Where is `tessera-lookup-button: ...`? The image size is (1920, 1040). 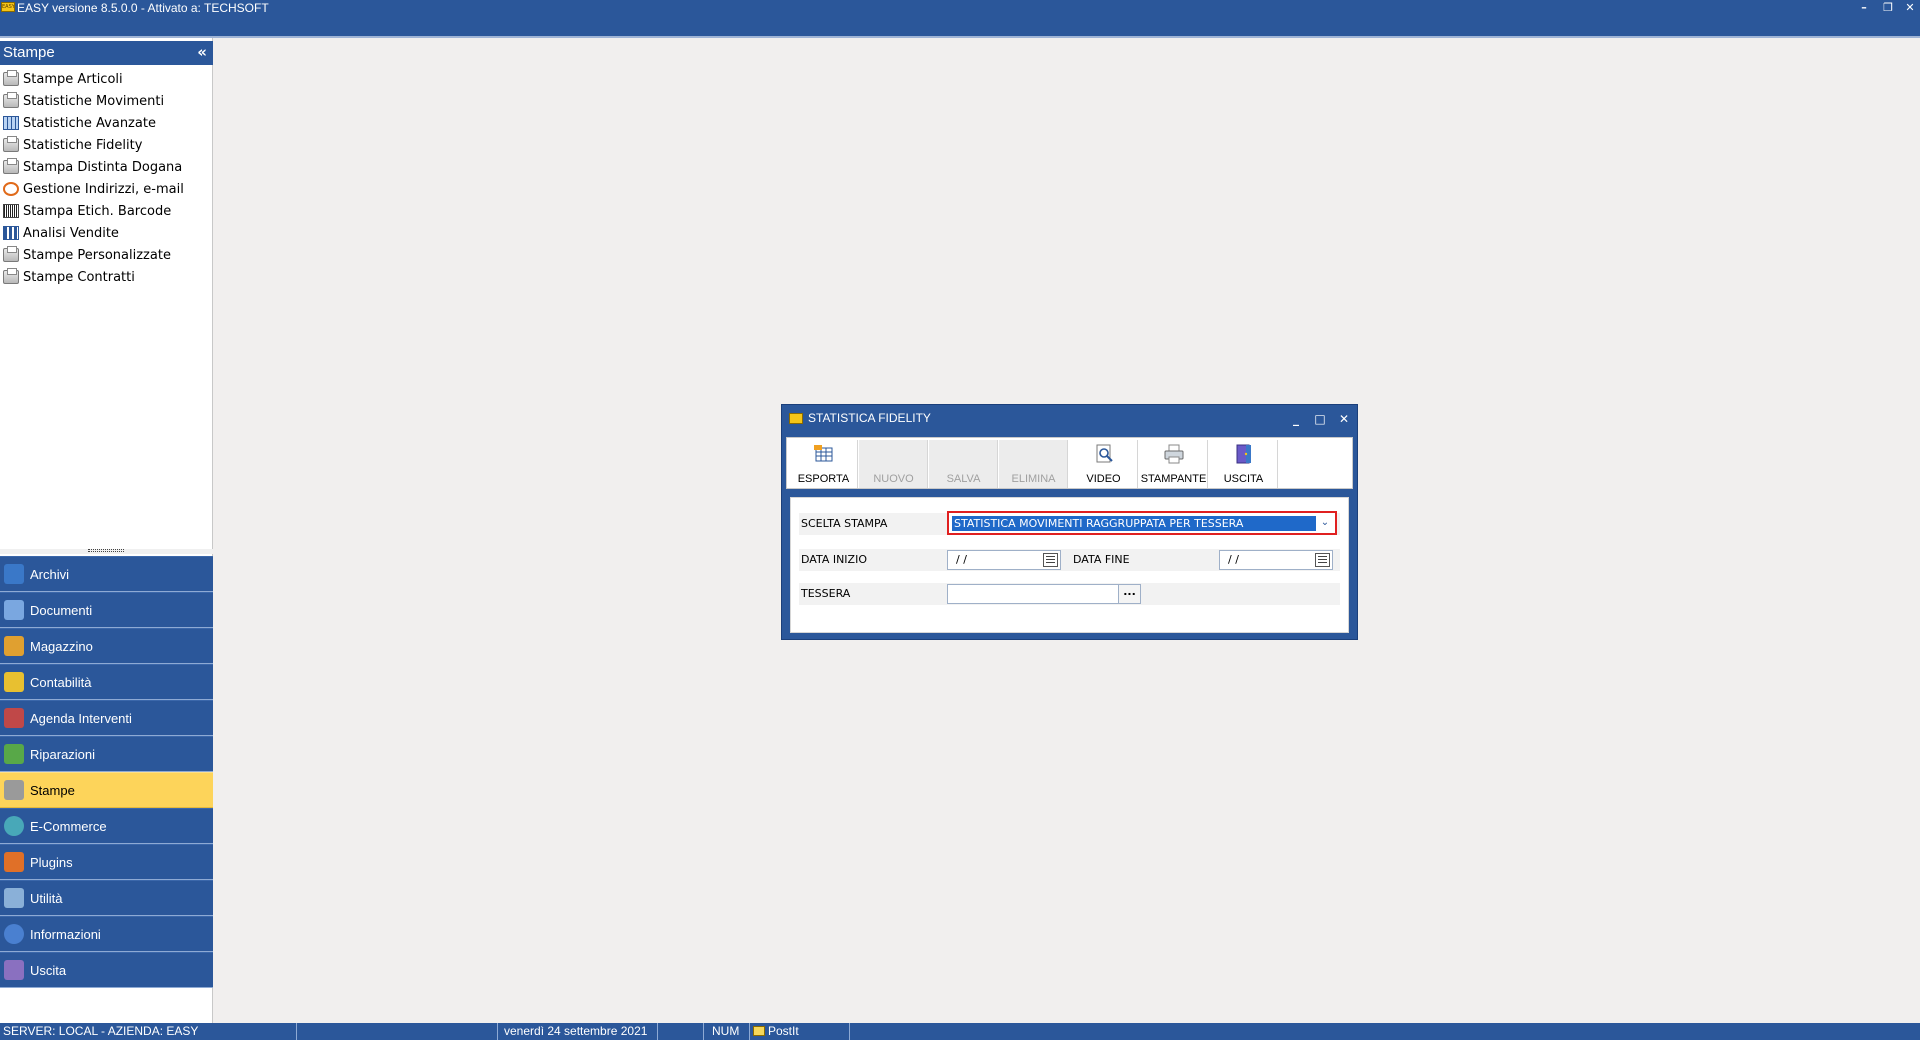 tessera-lookup-button: ... is located at coordinates (1129, 594).